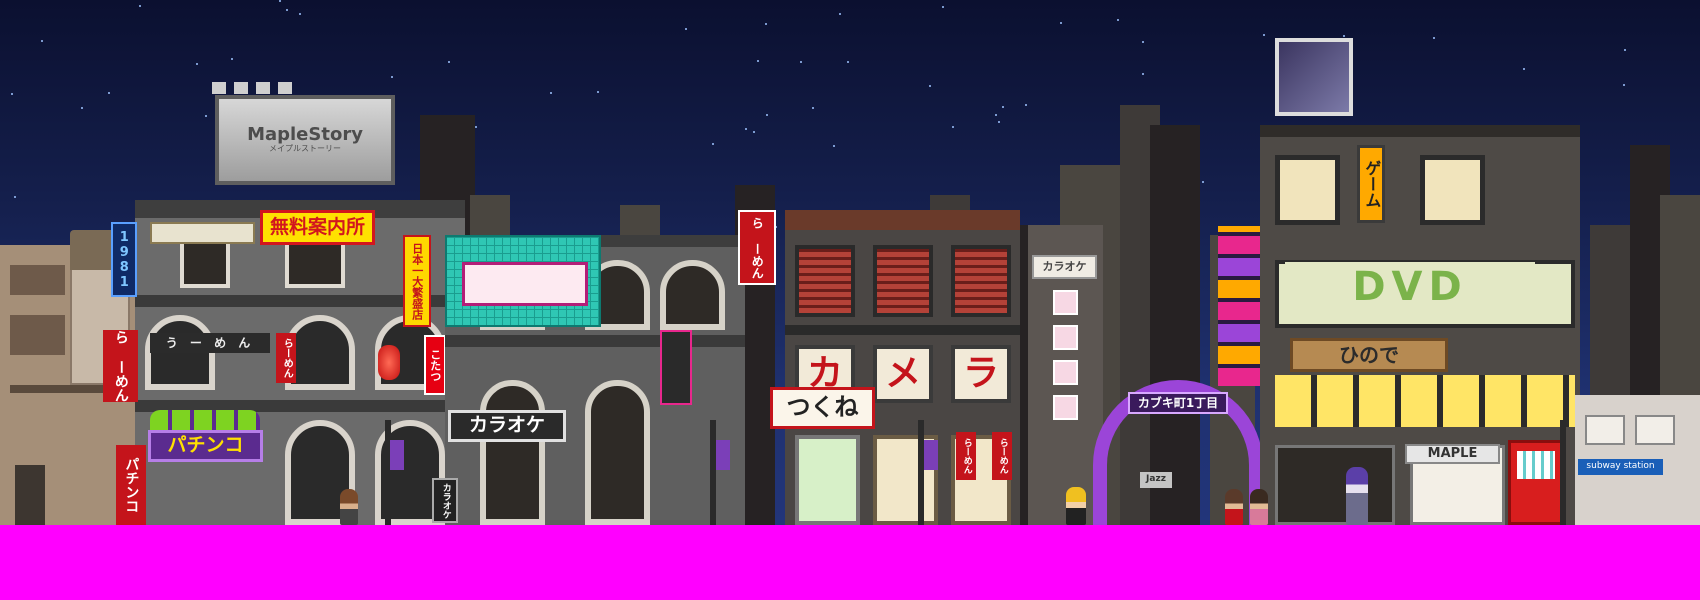 The width and height of the screenshot is (1700, 600). What do you see at coordinates (445, 500) in the screenshot?
I see `karaoke-small-sign: カラオケ` at bounding box center [445, 500].